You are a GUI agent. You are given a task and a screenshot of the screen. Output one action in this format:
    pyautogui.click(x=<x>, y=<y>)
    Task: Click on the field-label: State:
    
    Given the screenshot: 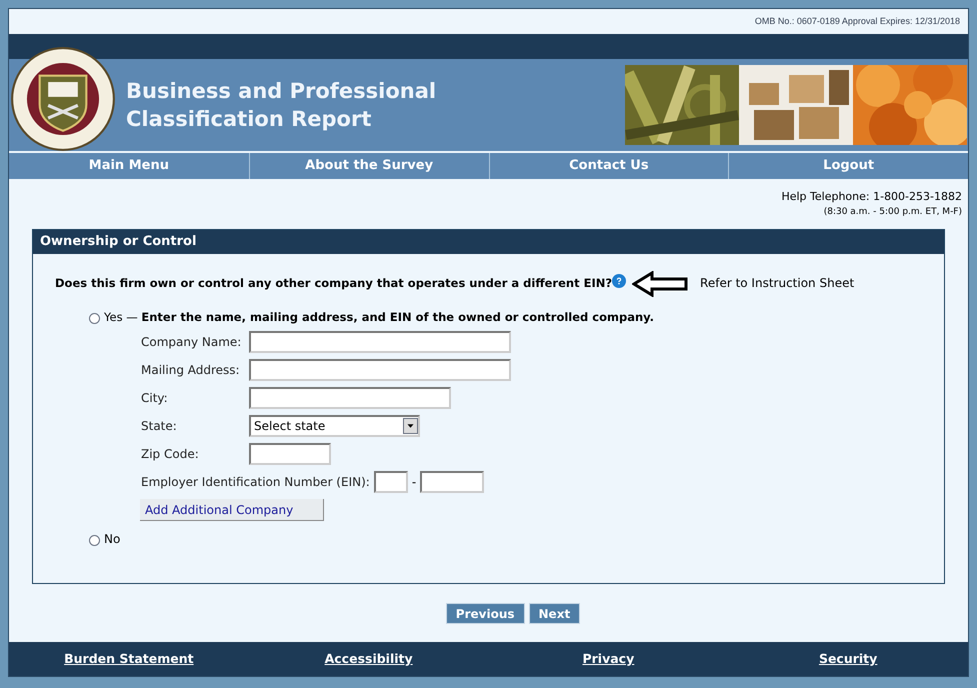 What is the action you would take?
    pyautogui.click(x=159, y=427)
    